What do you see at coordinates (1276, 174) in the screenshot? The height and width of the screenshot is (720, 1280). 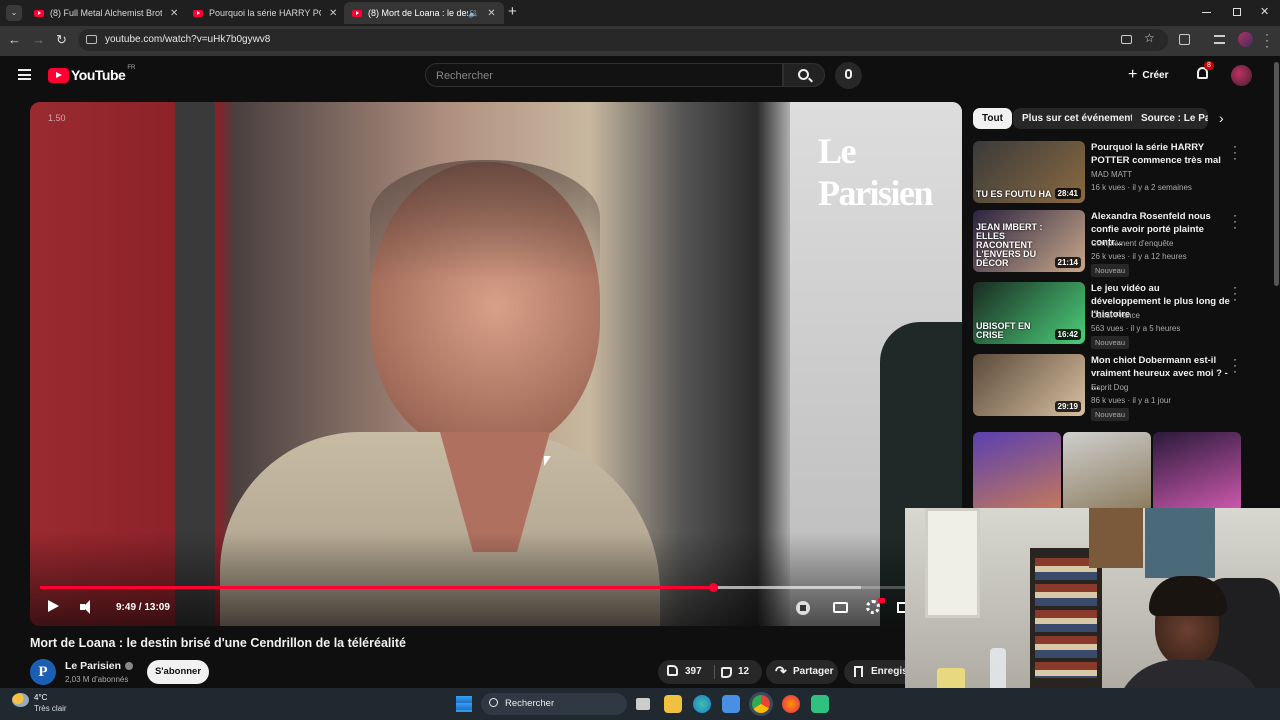 I see `page-scrollbar` at bounding box center [1276, 174].